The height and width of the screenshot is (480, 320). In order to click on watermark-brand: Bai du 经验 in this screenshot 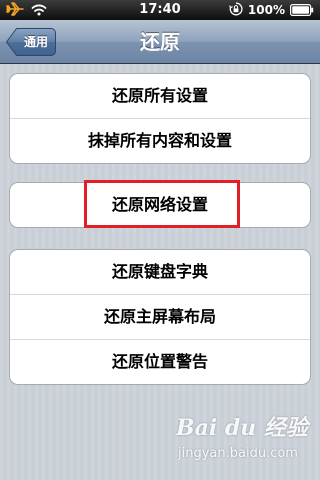, I will do `click(242, 428)`.